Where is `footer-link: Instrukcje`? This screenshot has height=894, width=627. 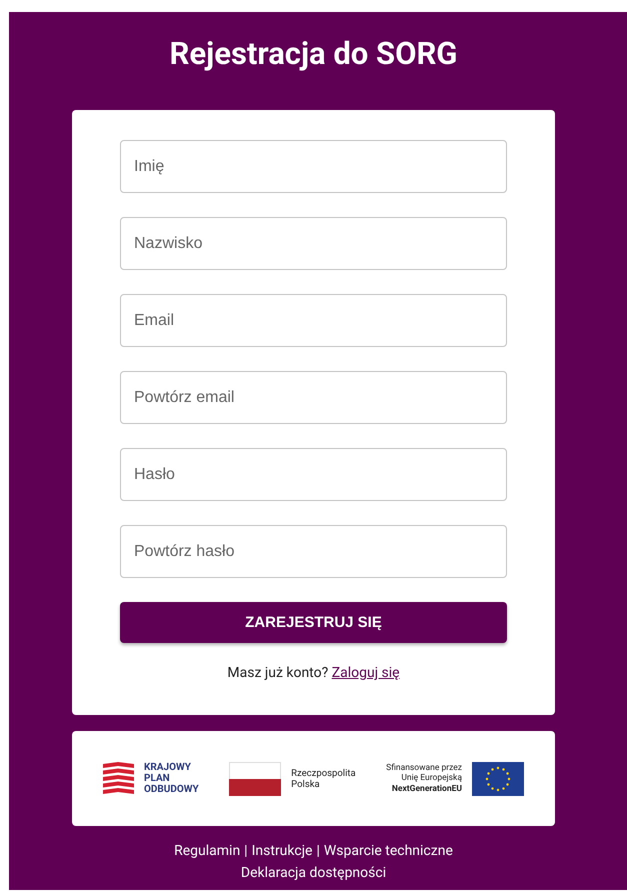 footer-link: Instrukcje is located at coordinates (282, 851).